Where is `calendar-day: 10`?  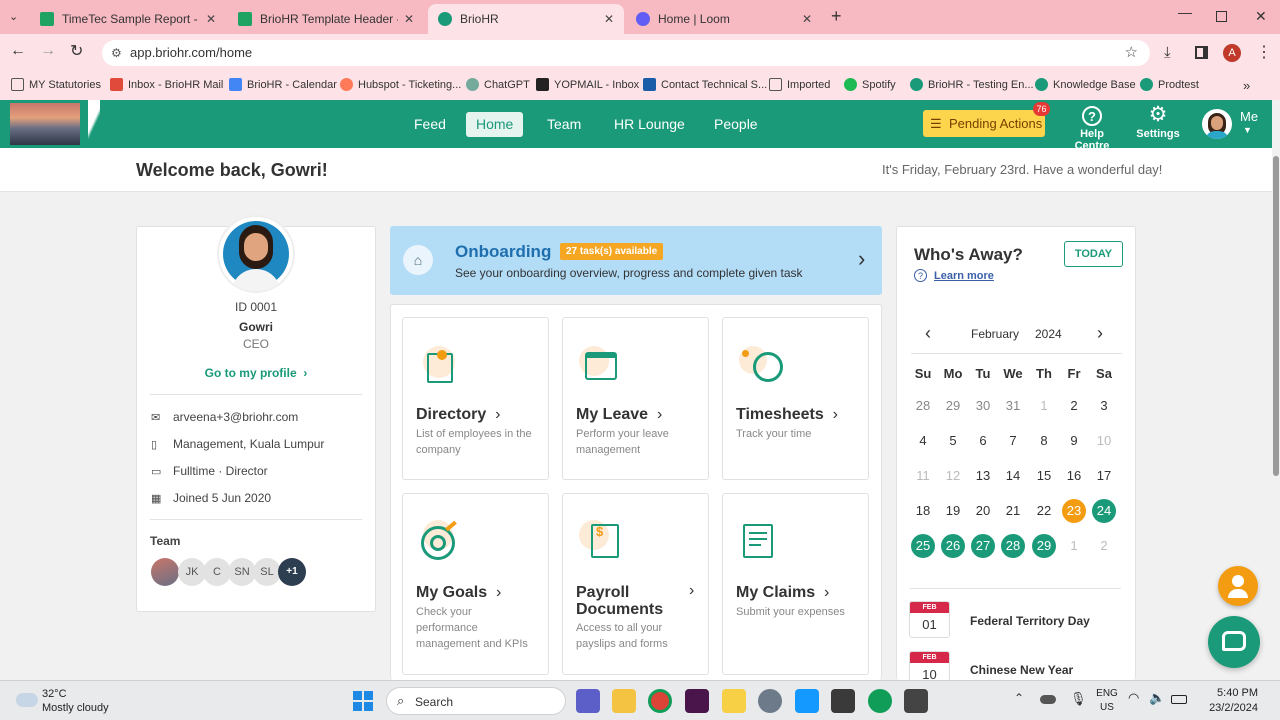 calendar-day: 10 is located at coordinates (1104, 441).